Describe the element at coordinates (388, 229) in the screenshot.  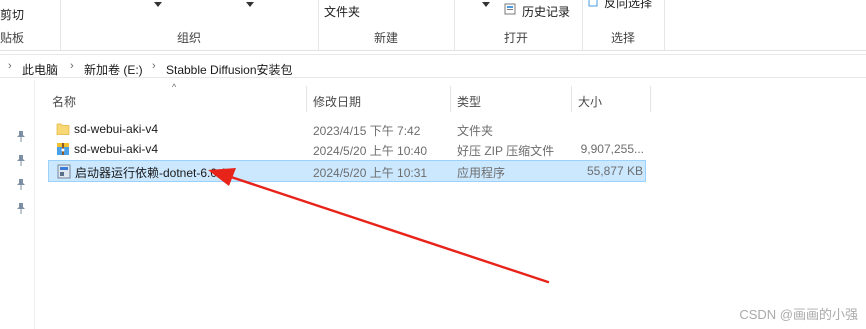
I see `arrow-shaft` at that location.